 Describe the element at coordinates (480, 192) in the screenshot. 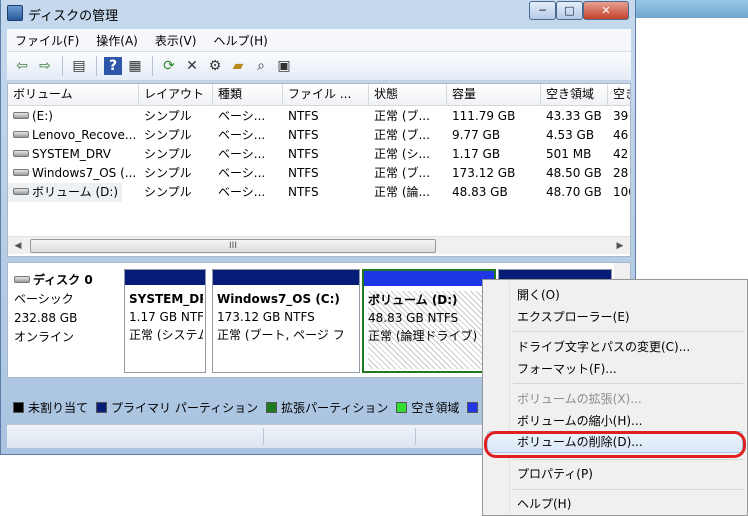

I see `cell-capacity: 48.83 GB` at that location.